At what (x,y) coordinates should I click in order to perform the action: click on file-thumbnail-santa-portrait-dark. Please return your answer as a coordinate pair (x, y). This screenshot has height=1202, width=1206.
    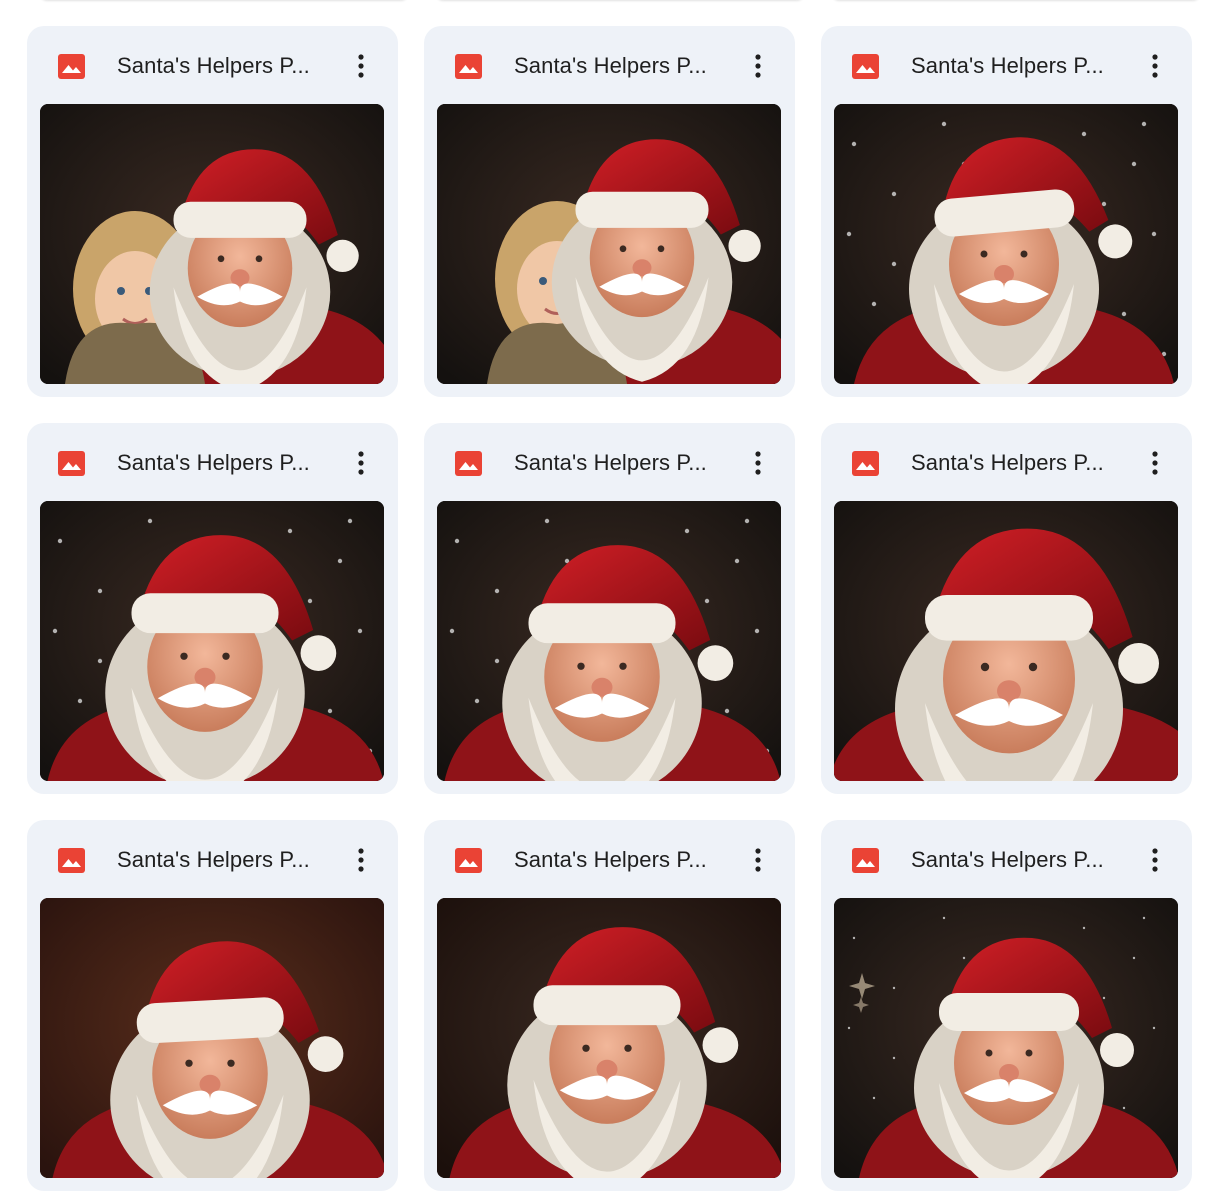
    Looking at the image, I should click on (609, 1038).